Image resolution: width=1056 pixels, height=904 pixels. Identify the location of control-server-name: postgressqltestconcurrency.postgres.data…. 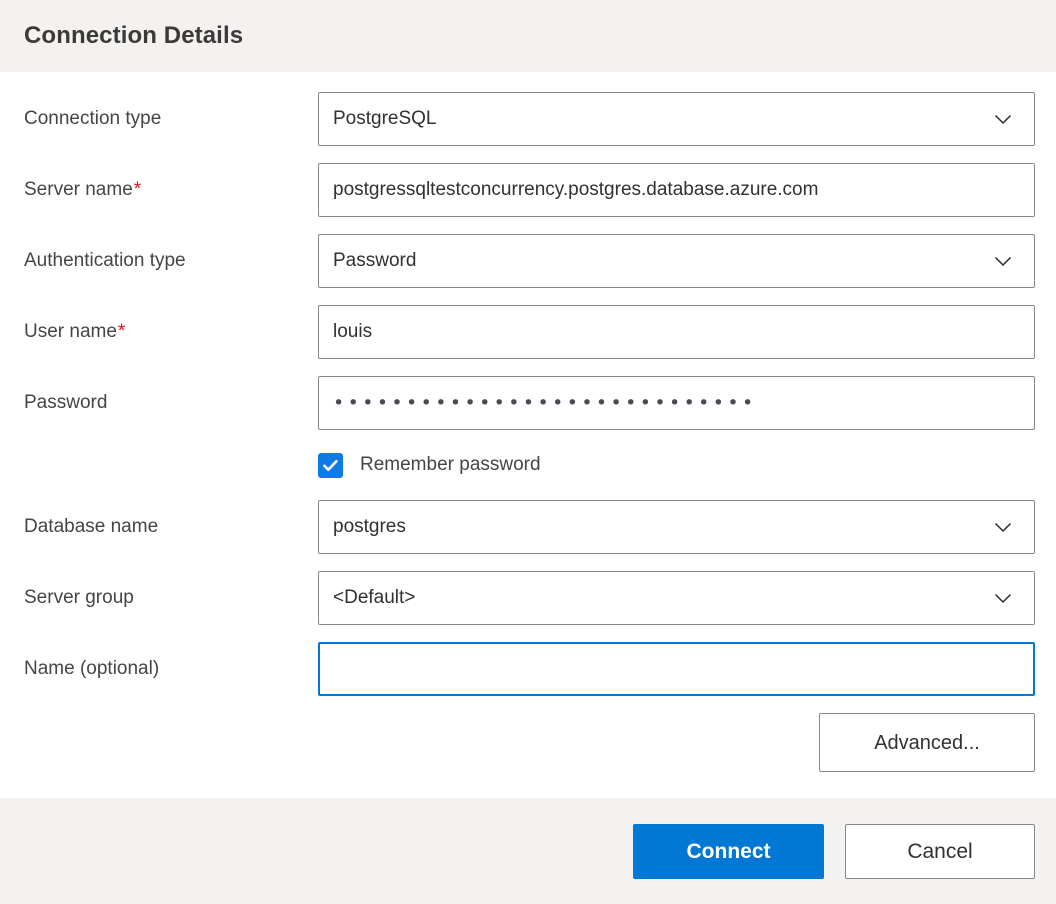
(676, 190).